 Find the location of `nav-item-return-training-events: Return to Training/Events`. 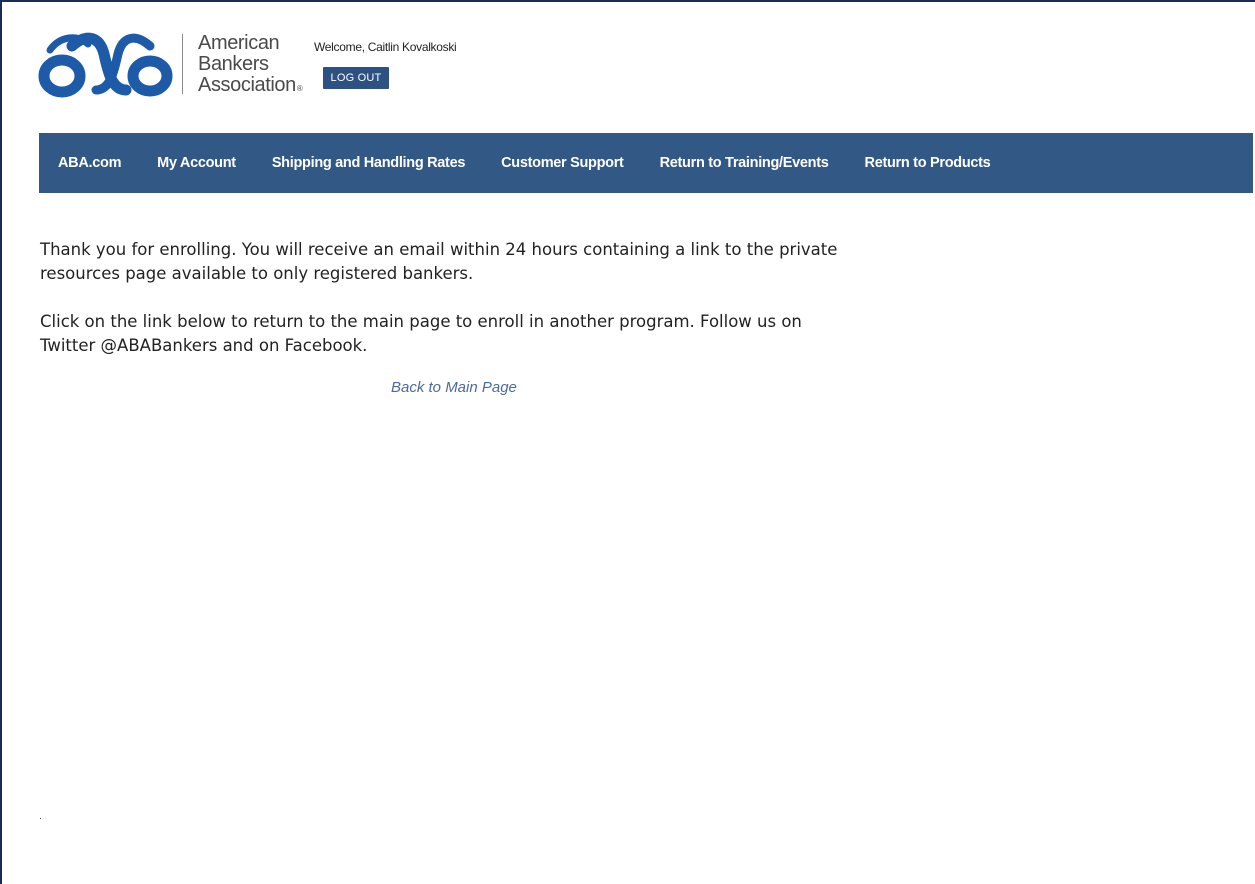

nav-item-return-training-events: Return to Training/Events is located at coordinates (744, 163).